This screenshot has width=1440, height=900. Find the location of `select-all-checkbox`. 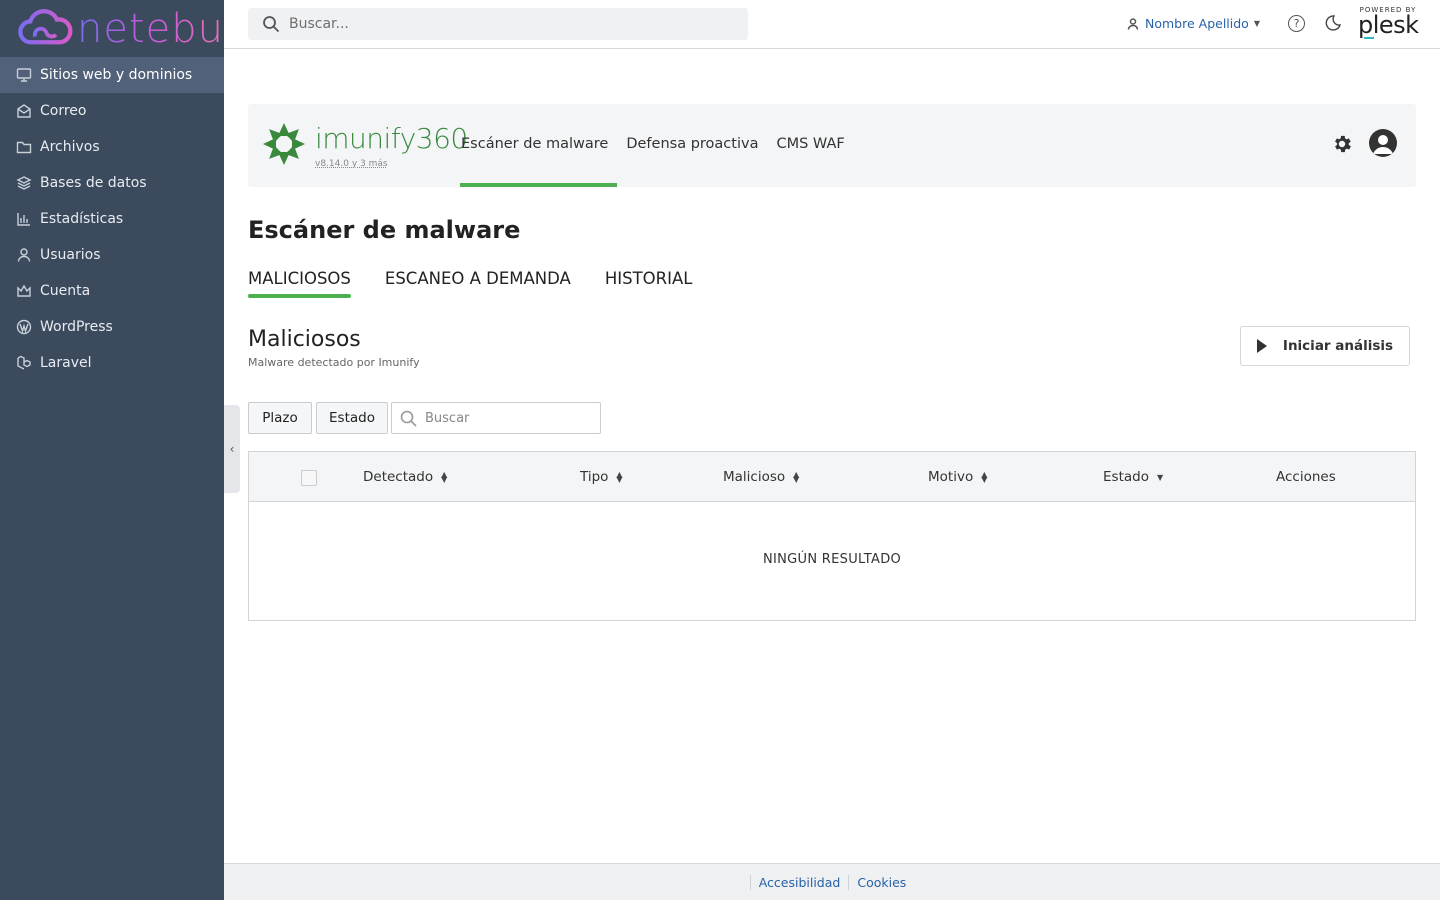

select-all-checkbox is located at coordinates (309, 478).